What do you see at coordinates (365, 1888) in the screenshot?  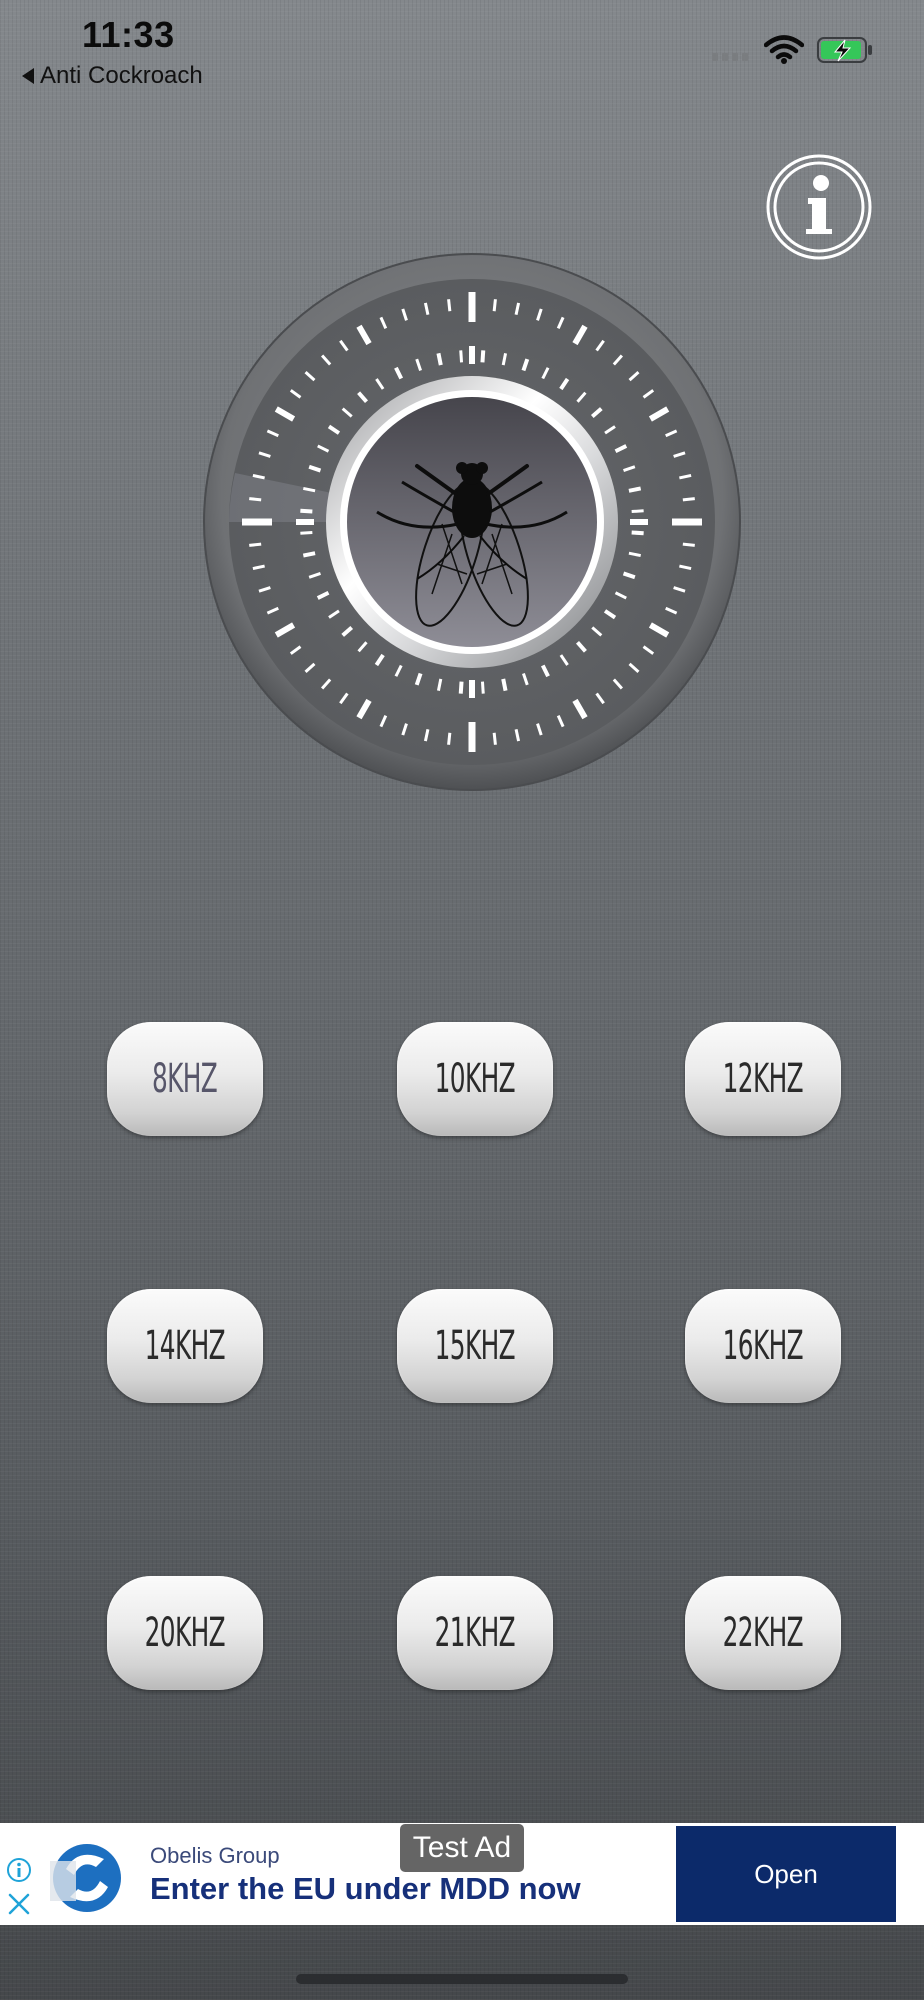 I see `ad-headline: Enter the EU under MDD now` at bounding box center [365, 1888].